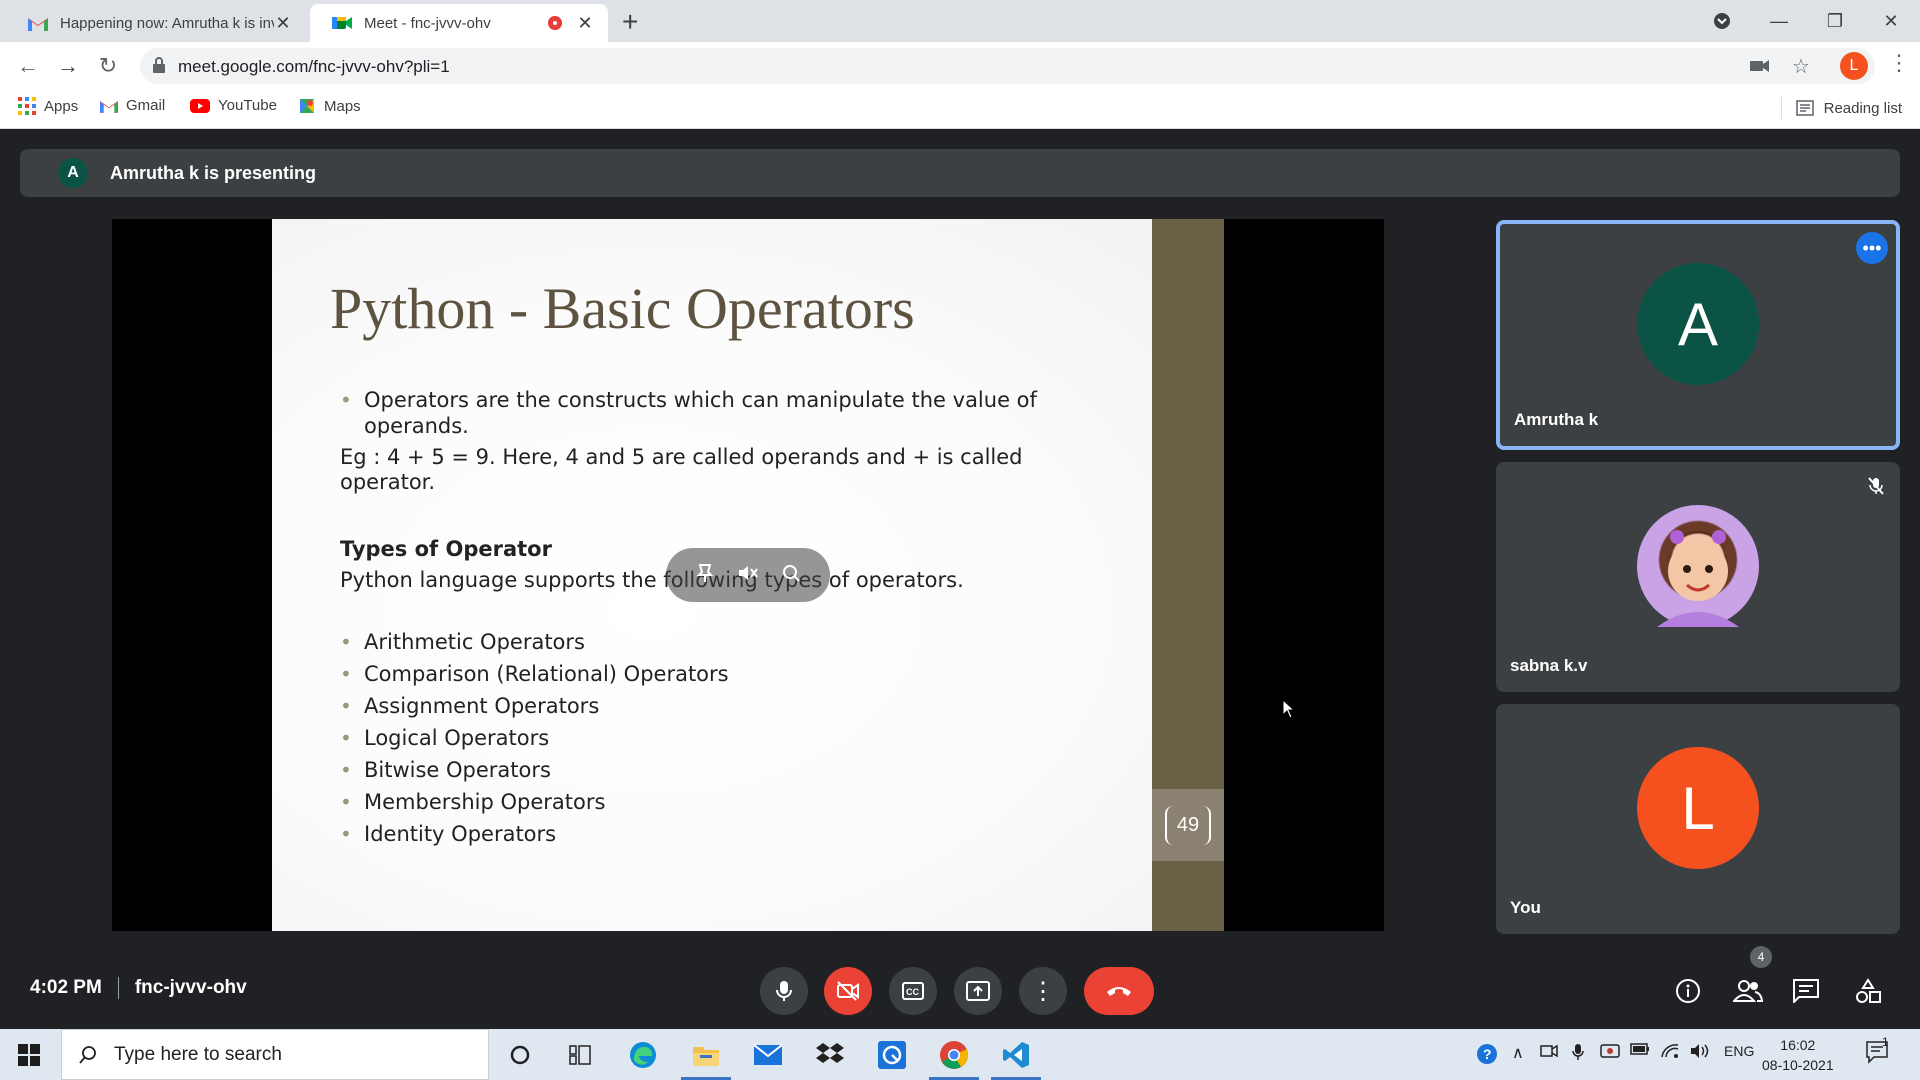 The image size is (1920, 1080). What do you see at coordinates (28, 66) in the screenshot?
I see `back-icon: ←` at bounding box center [28, 66].